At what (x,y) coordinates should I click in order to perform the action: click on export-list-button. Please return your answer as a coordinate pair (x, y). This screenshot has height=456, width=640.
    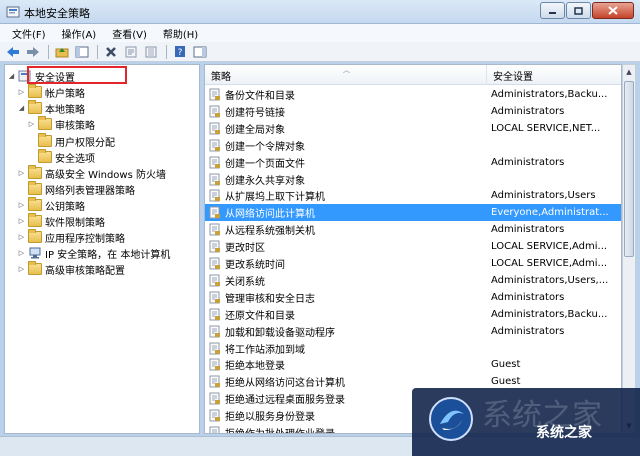
    Looking at the image, I should click on (151, 52).